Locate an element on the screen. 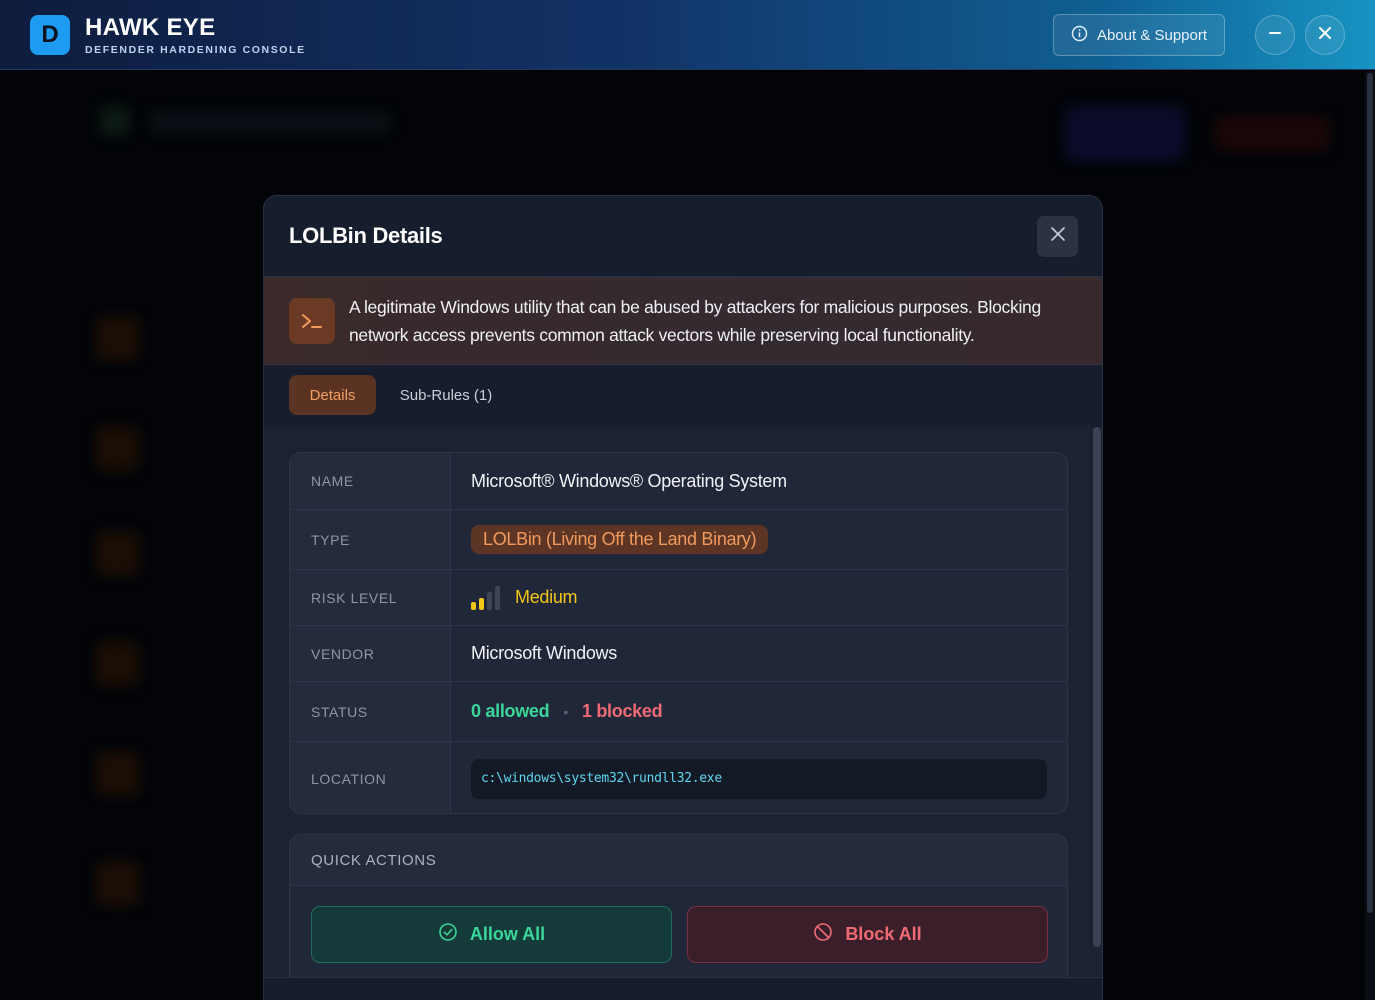  about-support-label: About & Support is located at coordinates (1152, 35).